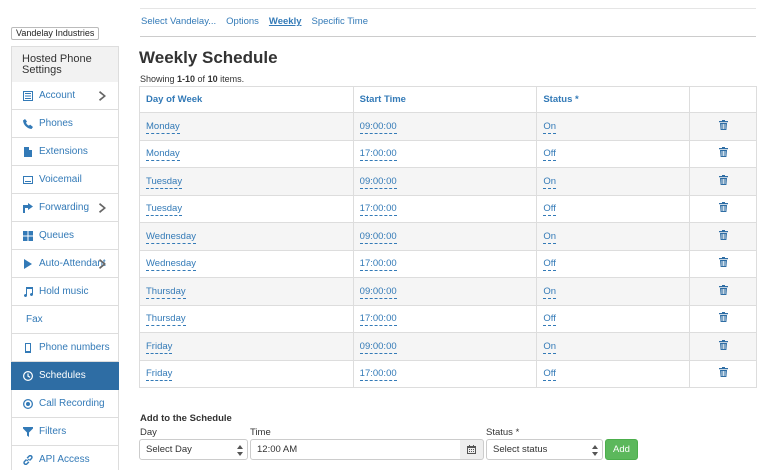 This screenshot has width=768, height=470. What do you see at coordinates (260, 432) in the screenshot?
I see `time-label: Time` at bounding box center [260, 432].